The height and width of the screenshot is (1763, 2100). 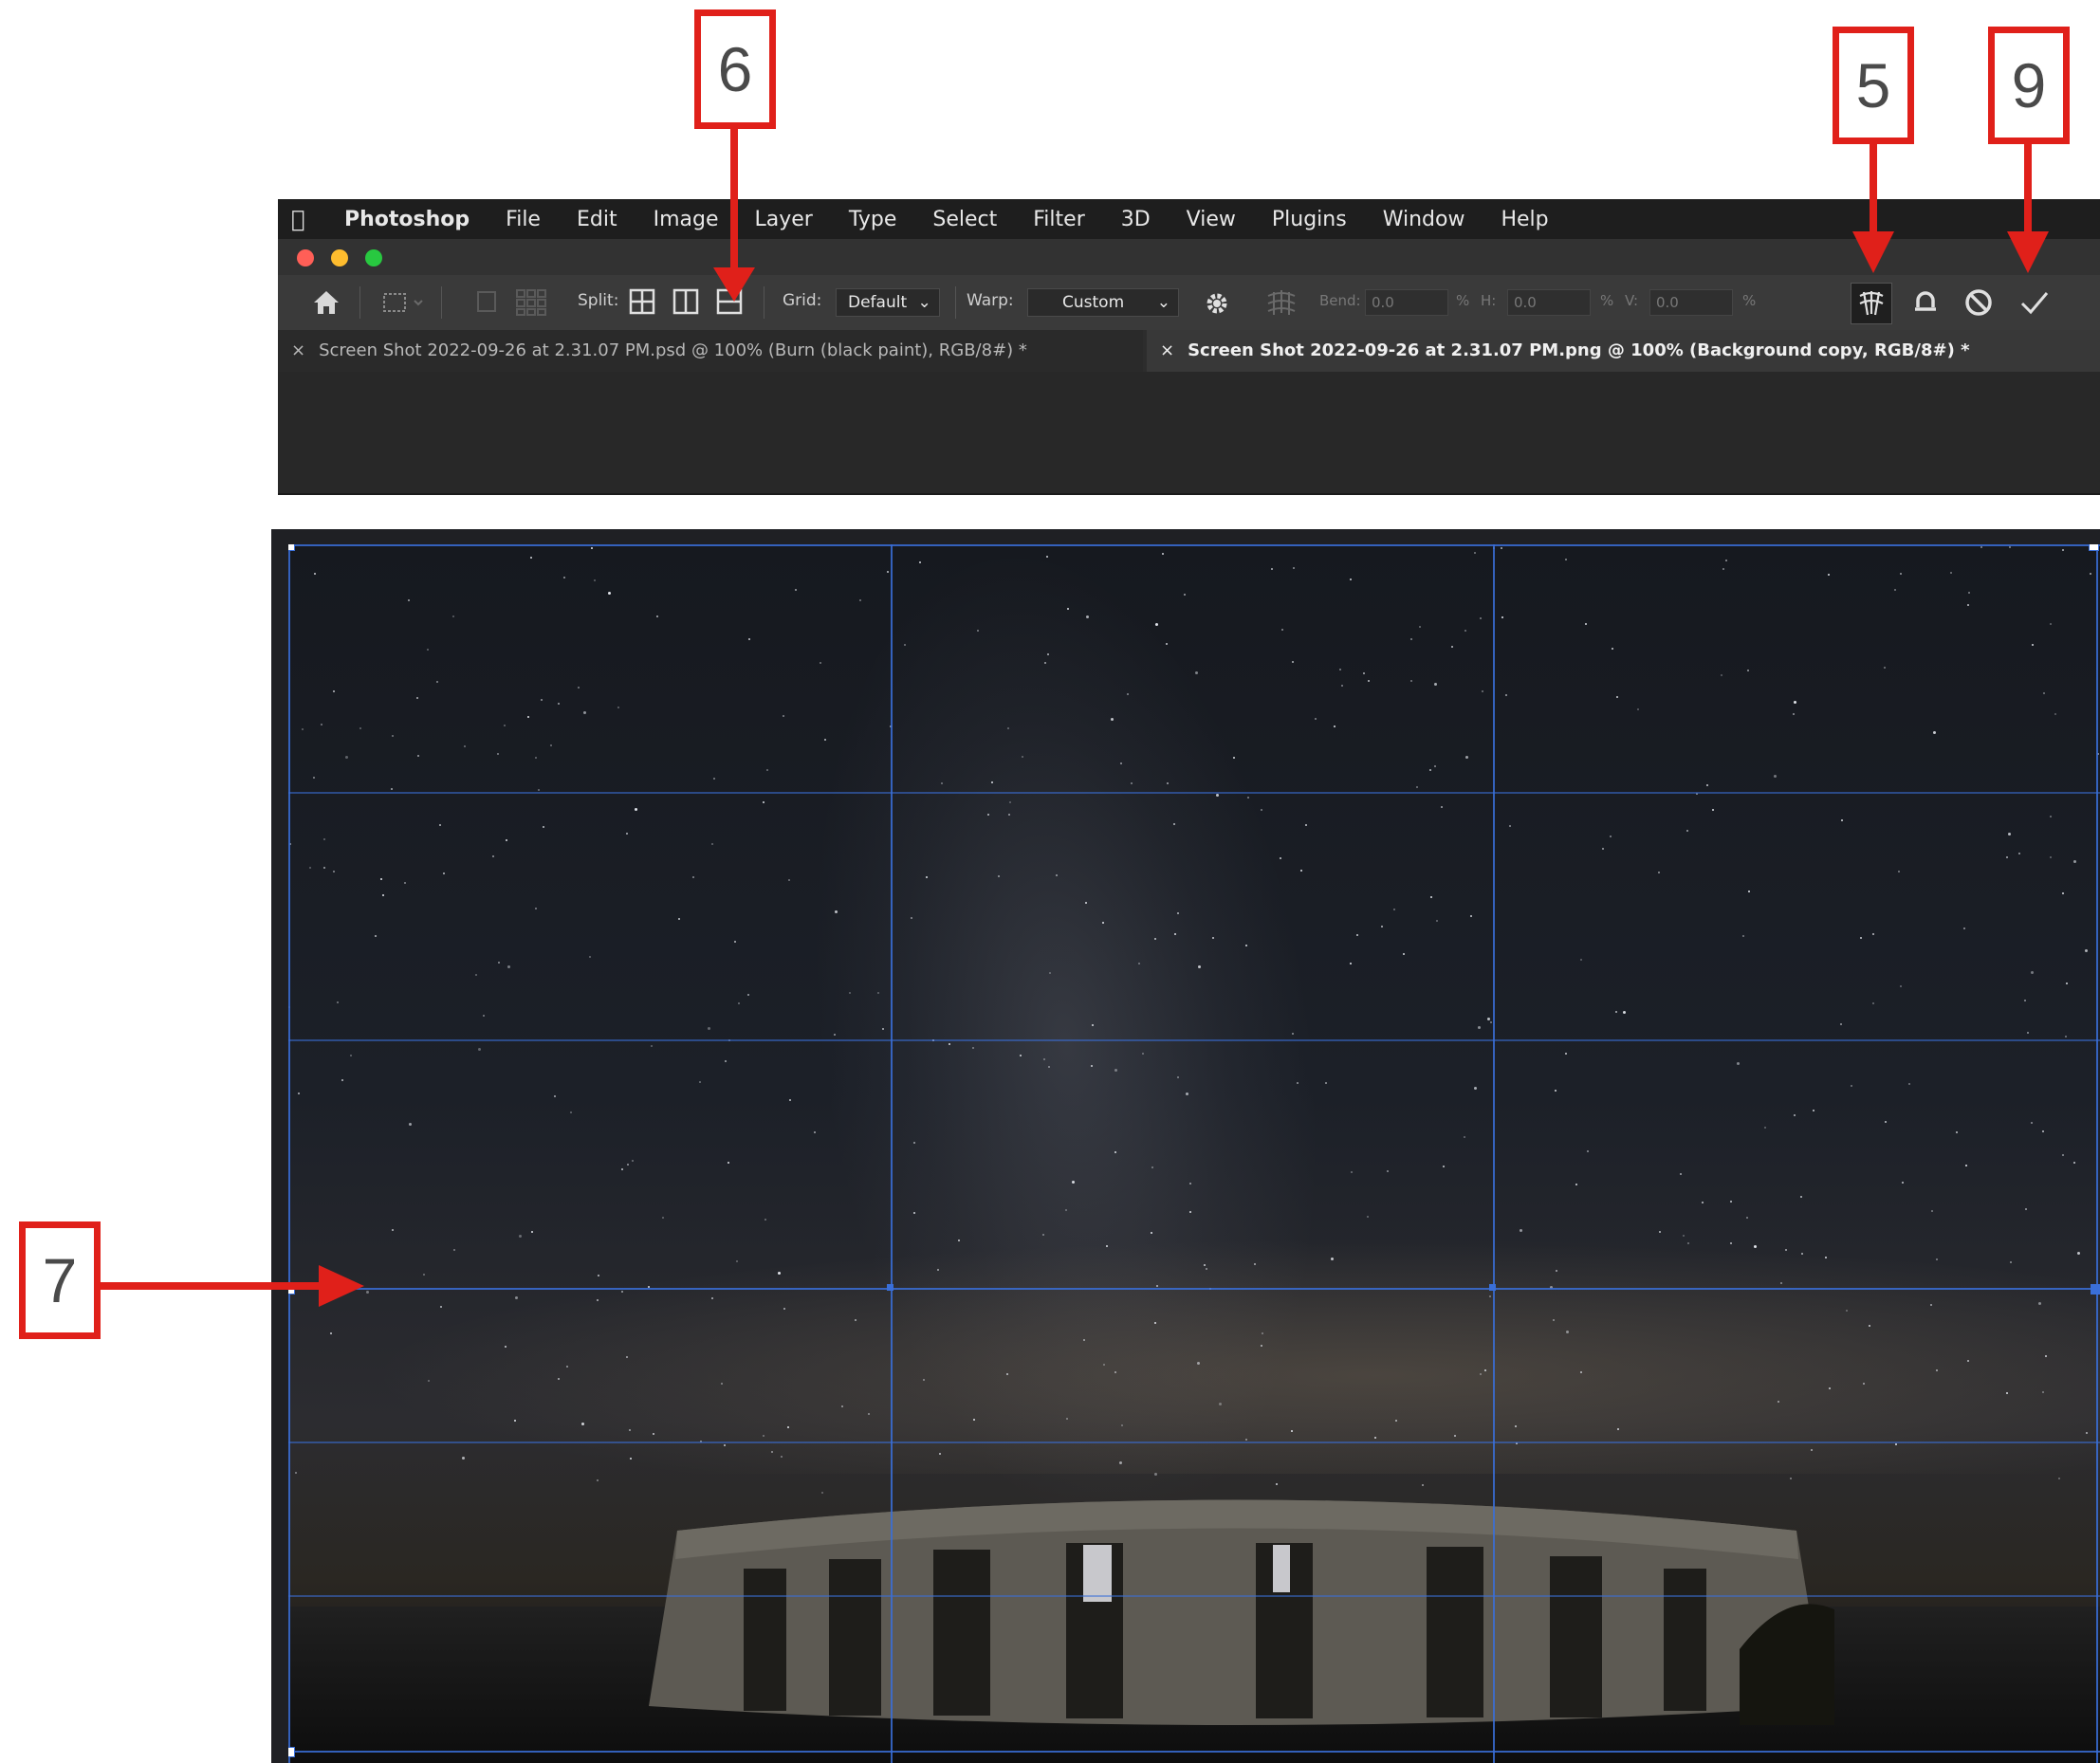 What do you see at coordinates (486, 301) in the screenshot?
I see `layer-bounds-icon` at bounding box center [486, 301].